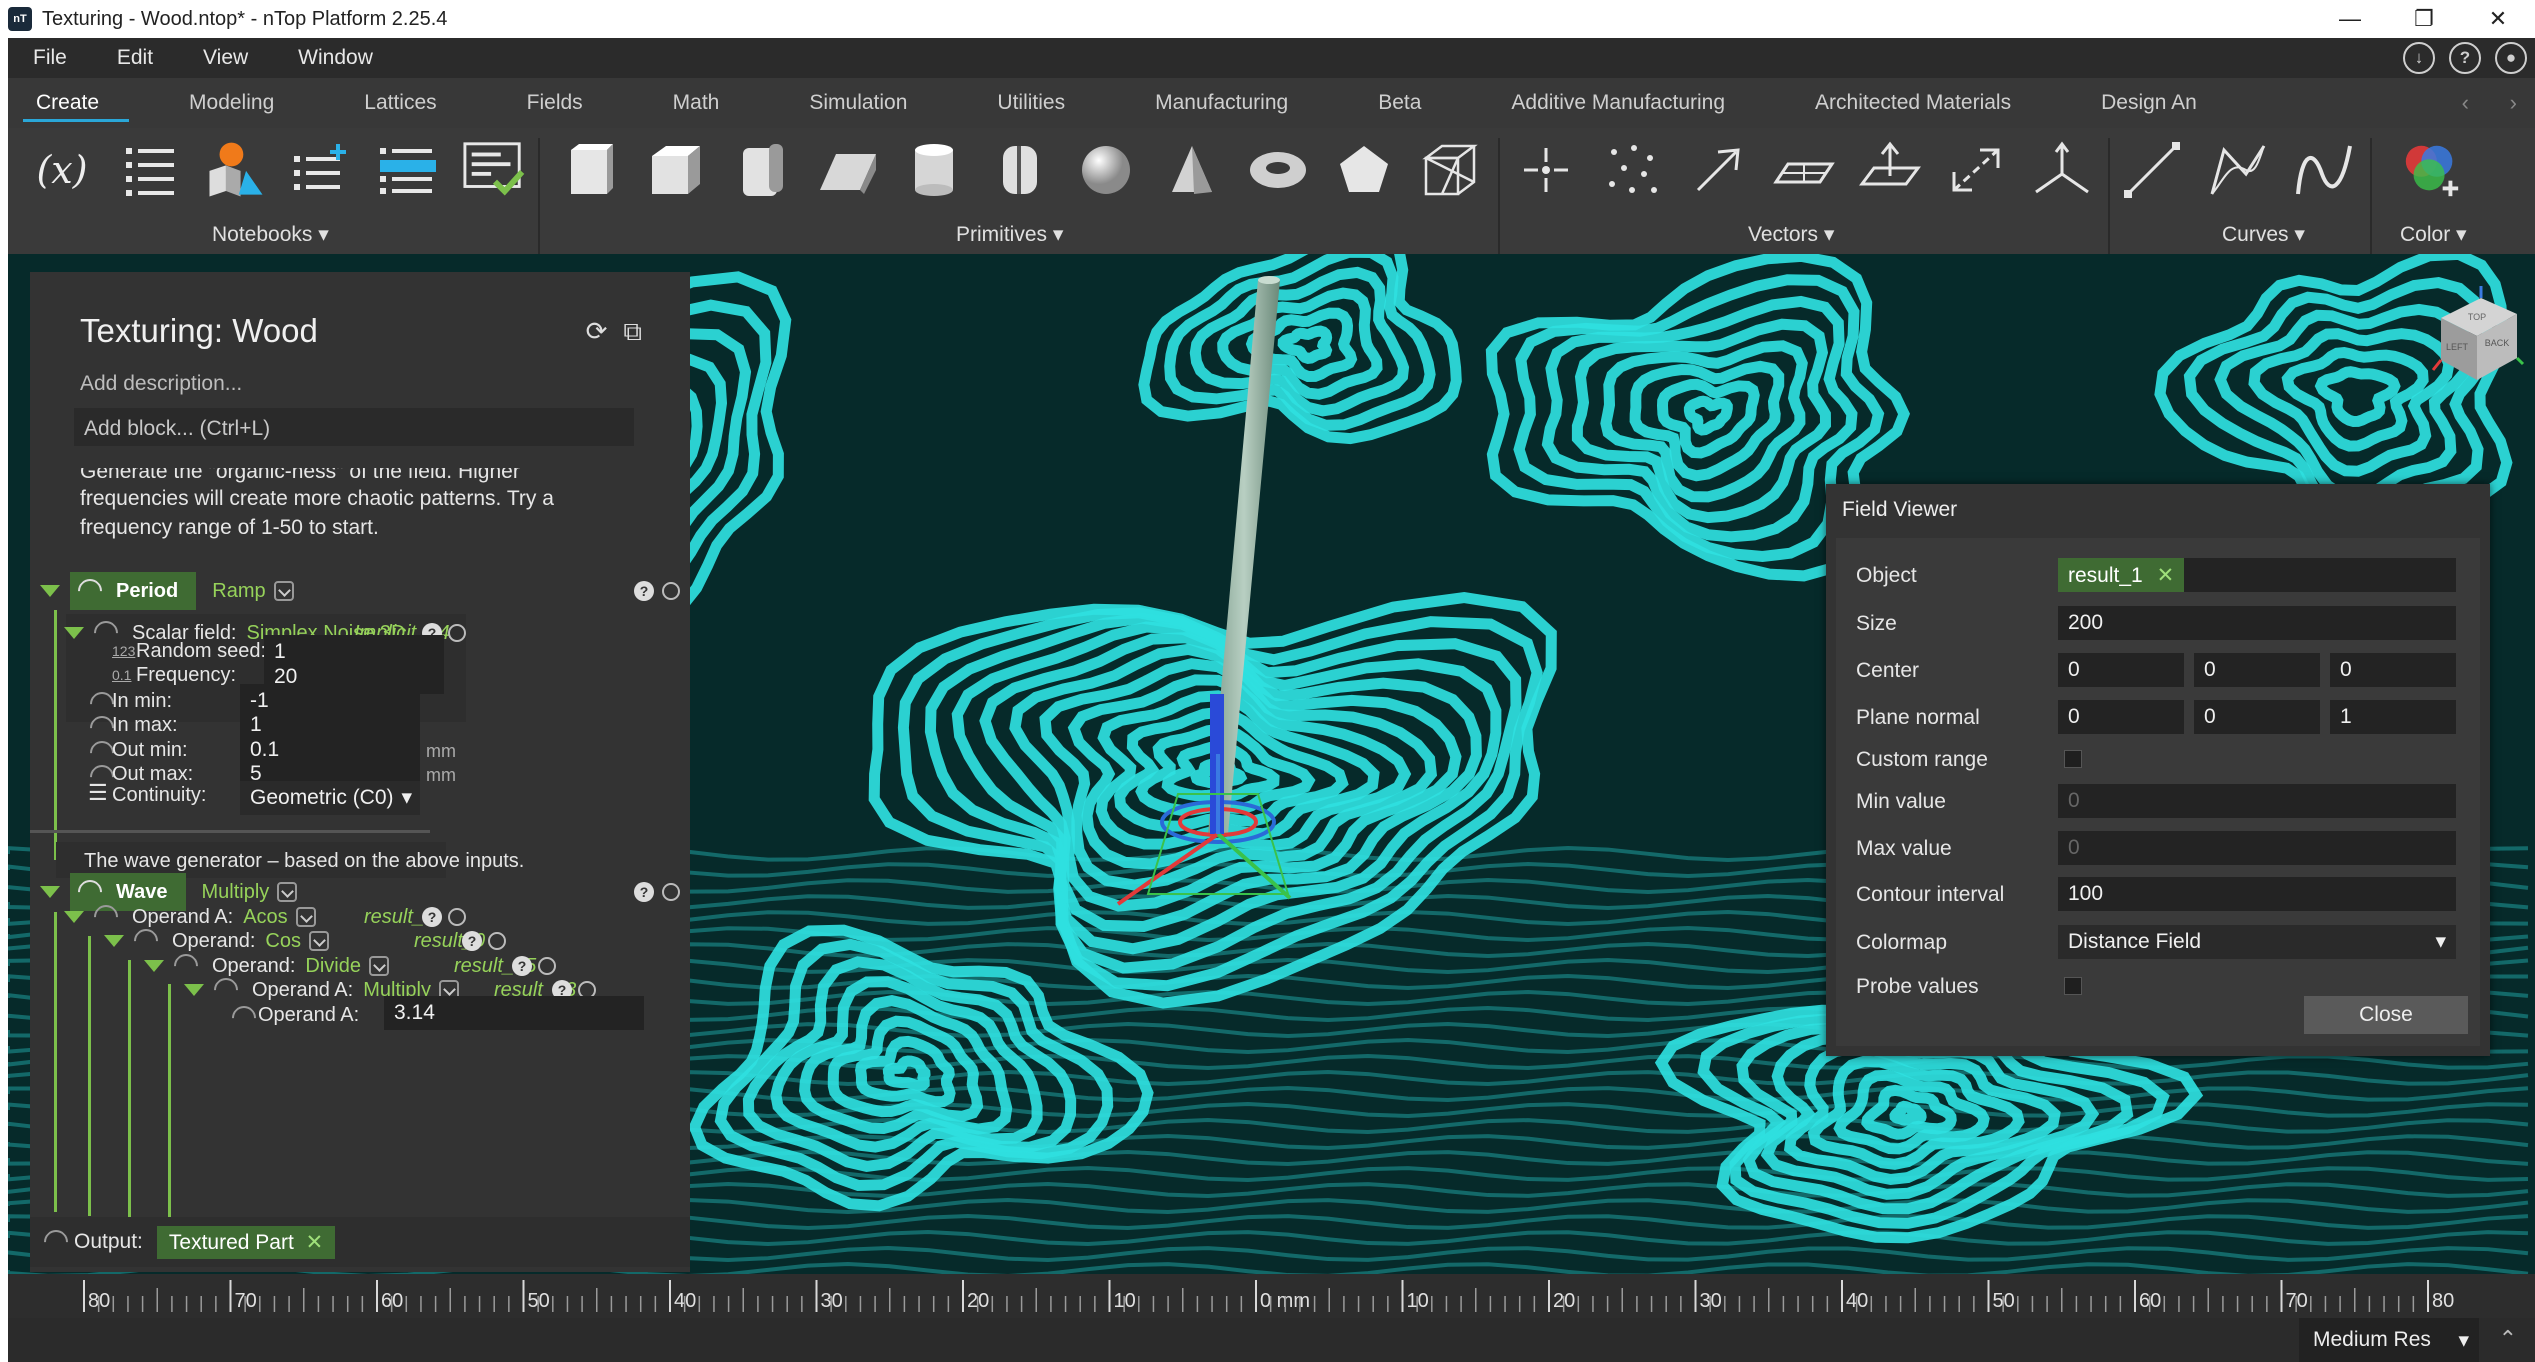 This screenshot has height=1362, width=2535. What do you see at coordinates (1020, 170) in the screenshot?
I see `capsule-icon` at bounding box center [1020, 170].